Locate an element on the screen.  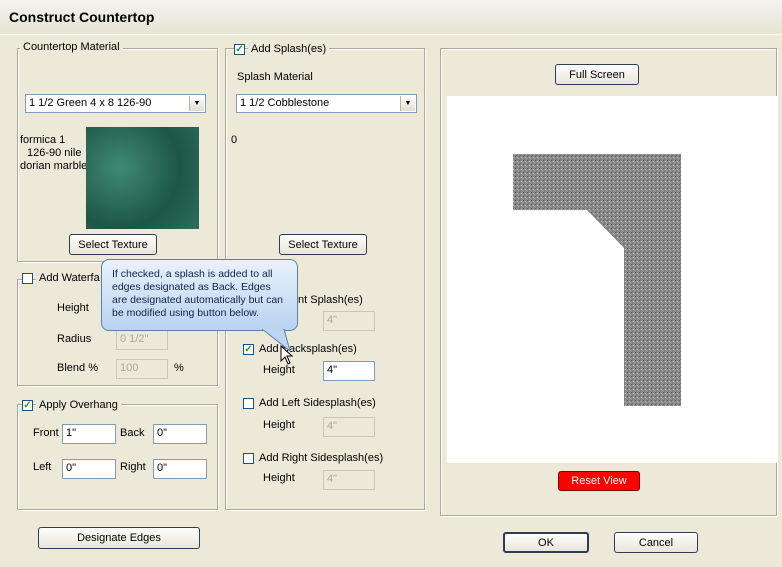
countertop-preview is located at coordinates (597, 280).